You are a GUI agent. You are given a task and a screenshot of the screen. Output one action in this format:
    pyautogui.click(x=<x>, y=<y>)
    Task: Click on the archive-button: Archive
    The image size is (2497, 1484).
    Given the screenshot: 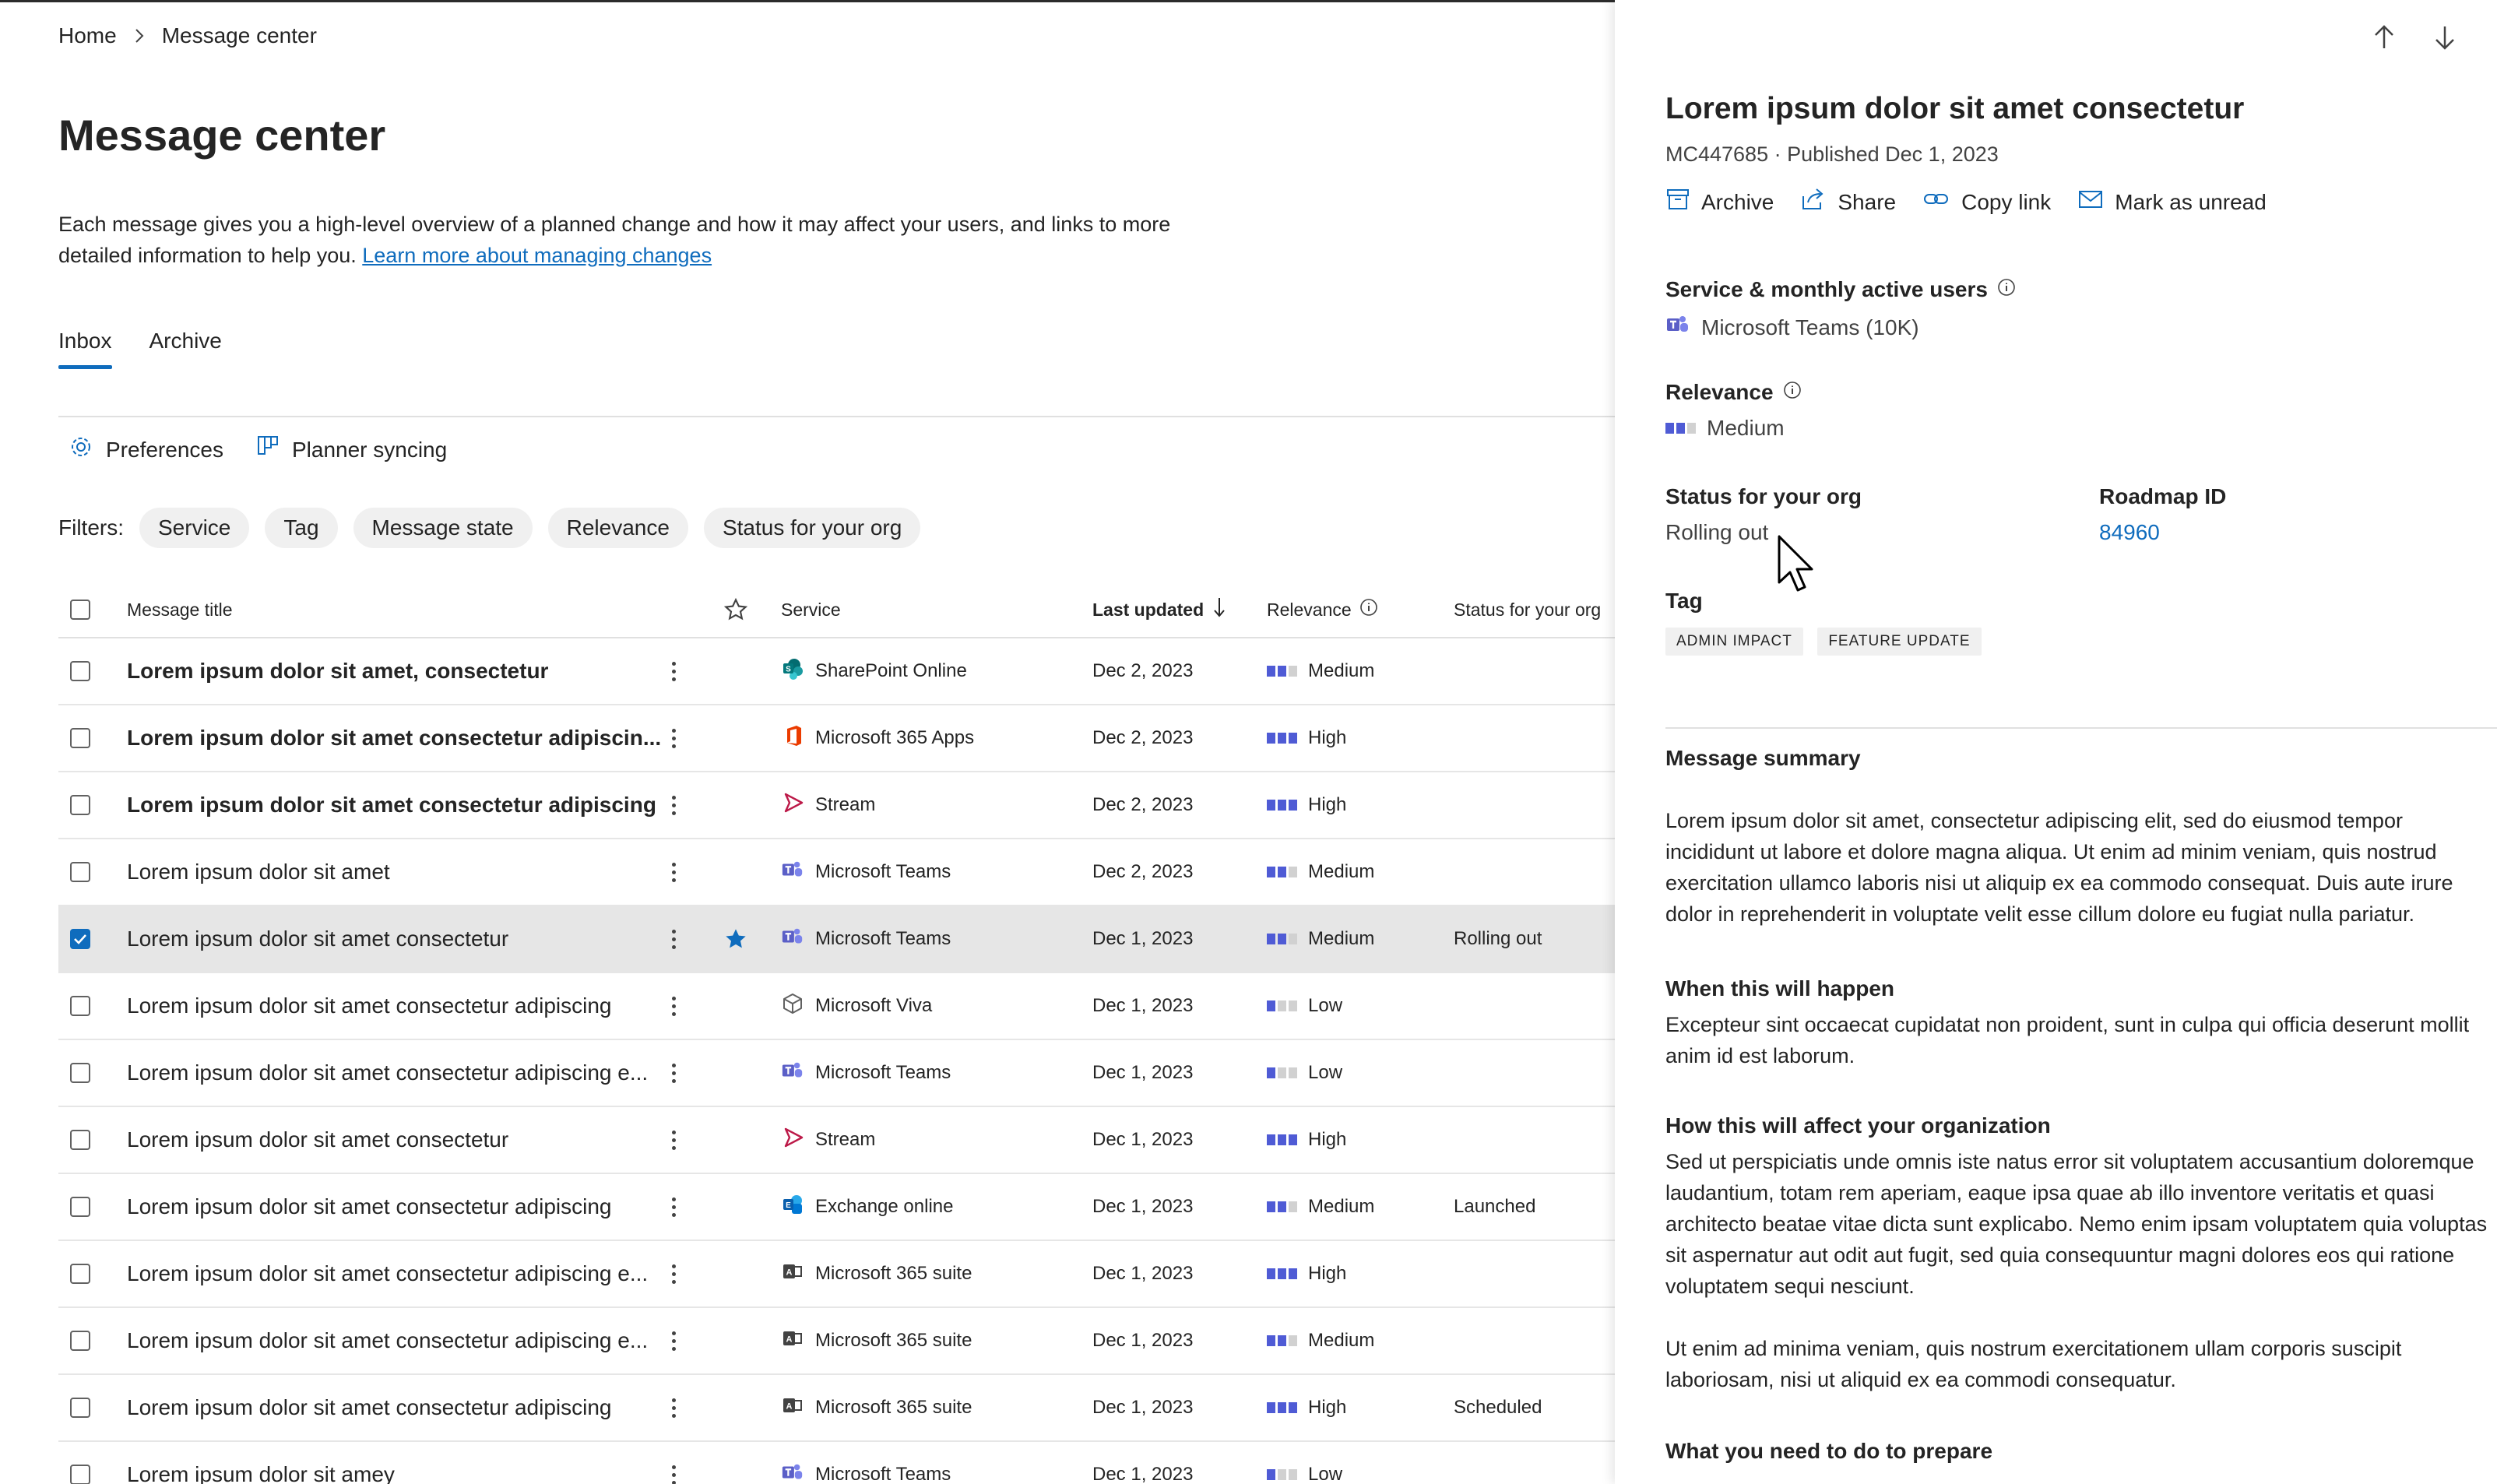 What is the action you would take?
    pyautogui.click(x=1719, y=202)
    